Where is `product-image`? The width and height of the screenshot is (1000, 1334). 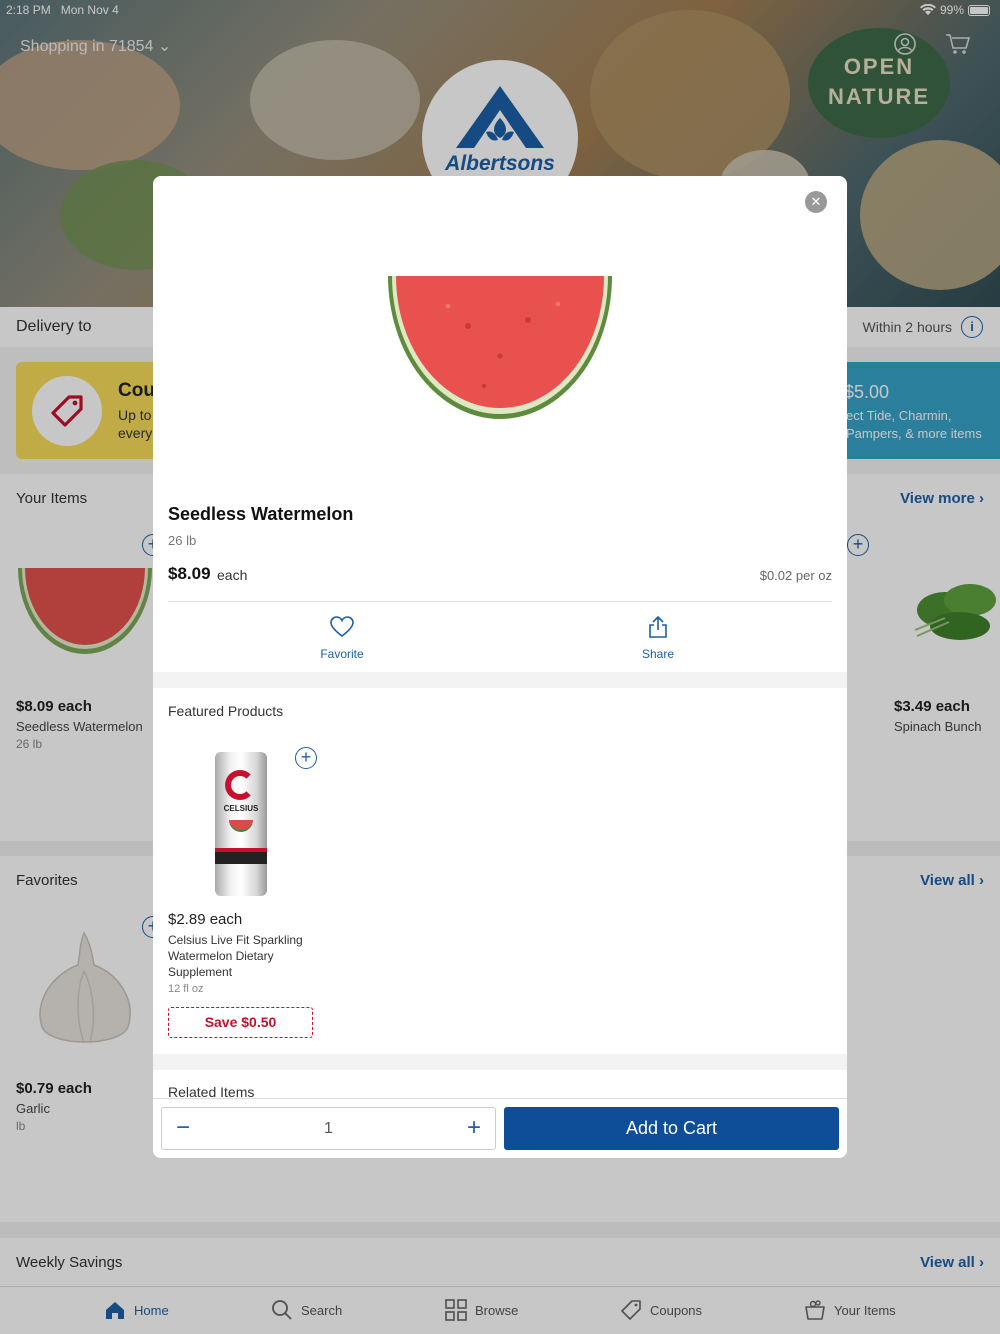
product-image is located at coordinates (500, 347).